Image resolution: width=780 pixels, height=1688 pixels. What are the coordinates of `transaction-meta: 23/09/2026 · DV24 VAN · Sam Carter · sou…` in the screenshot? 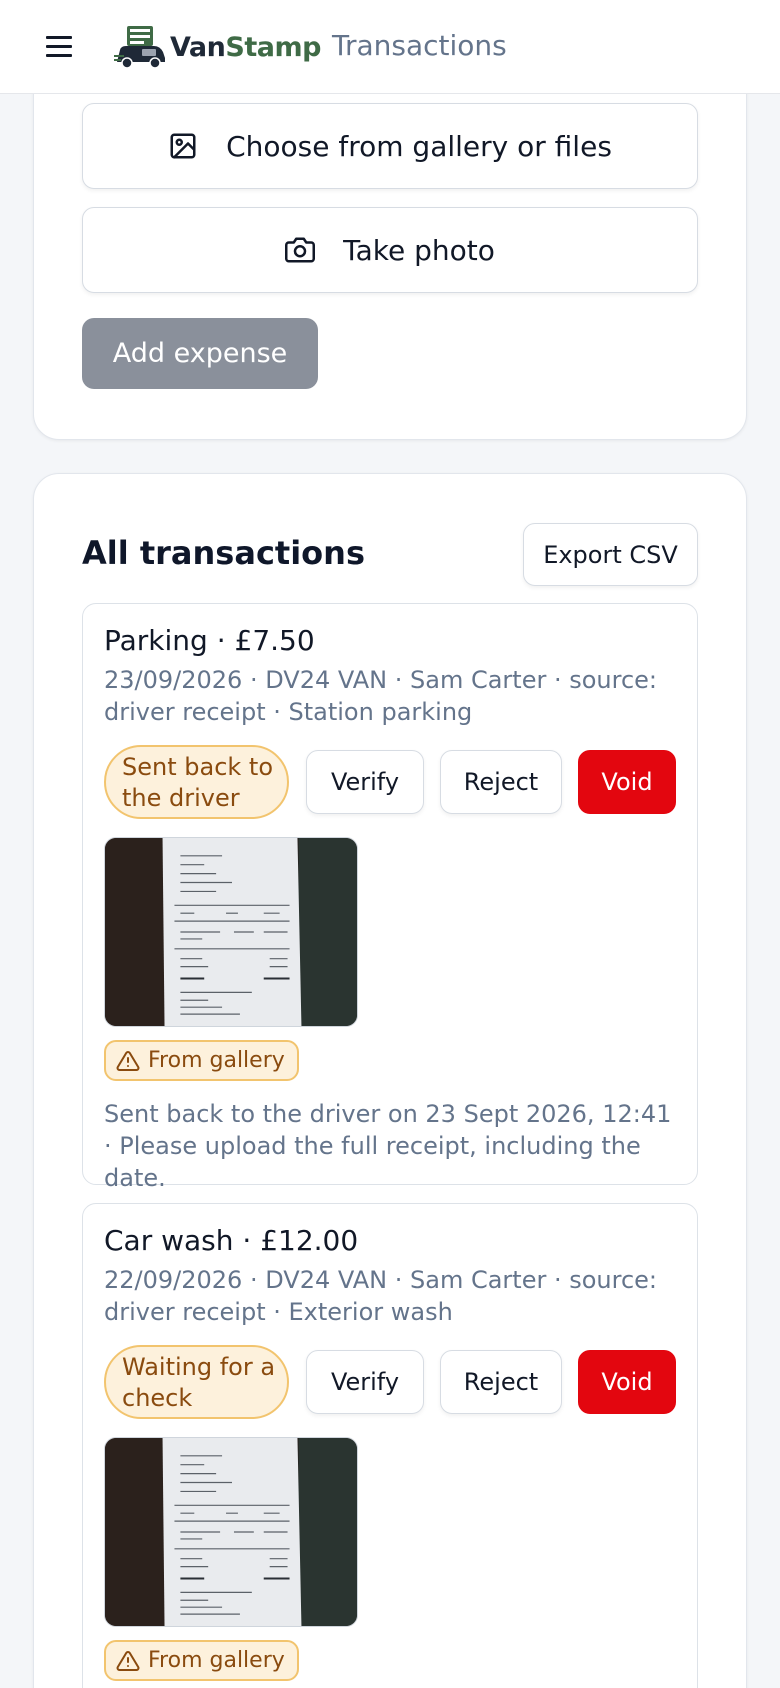 It's located at (380, 696).